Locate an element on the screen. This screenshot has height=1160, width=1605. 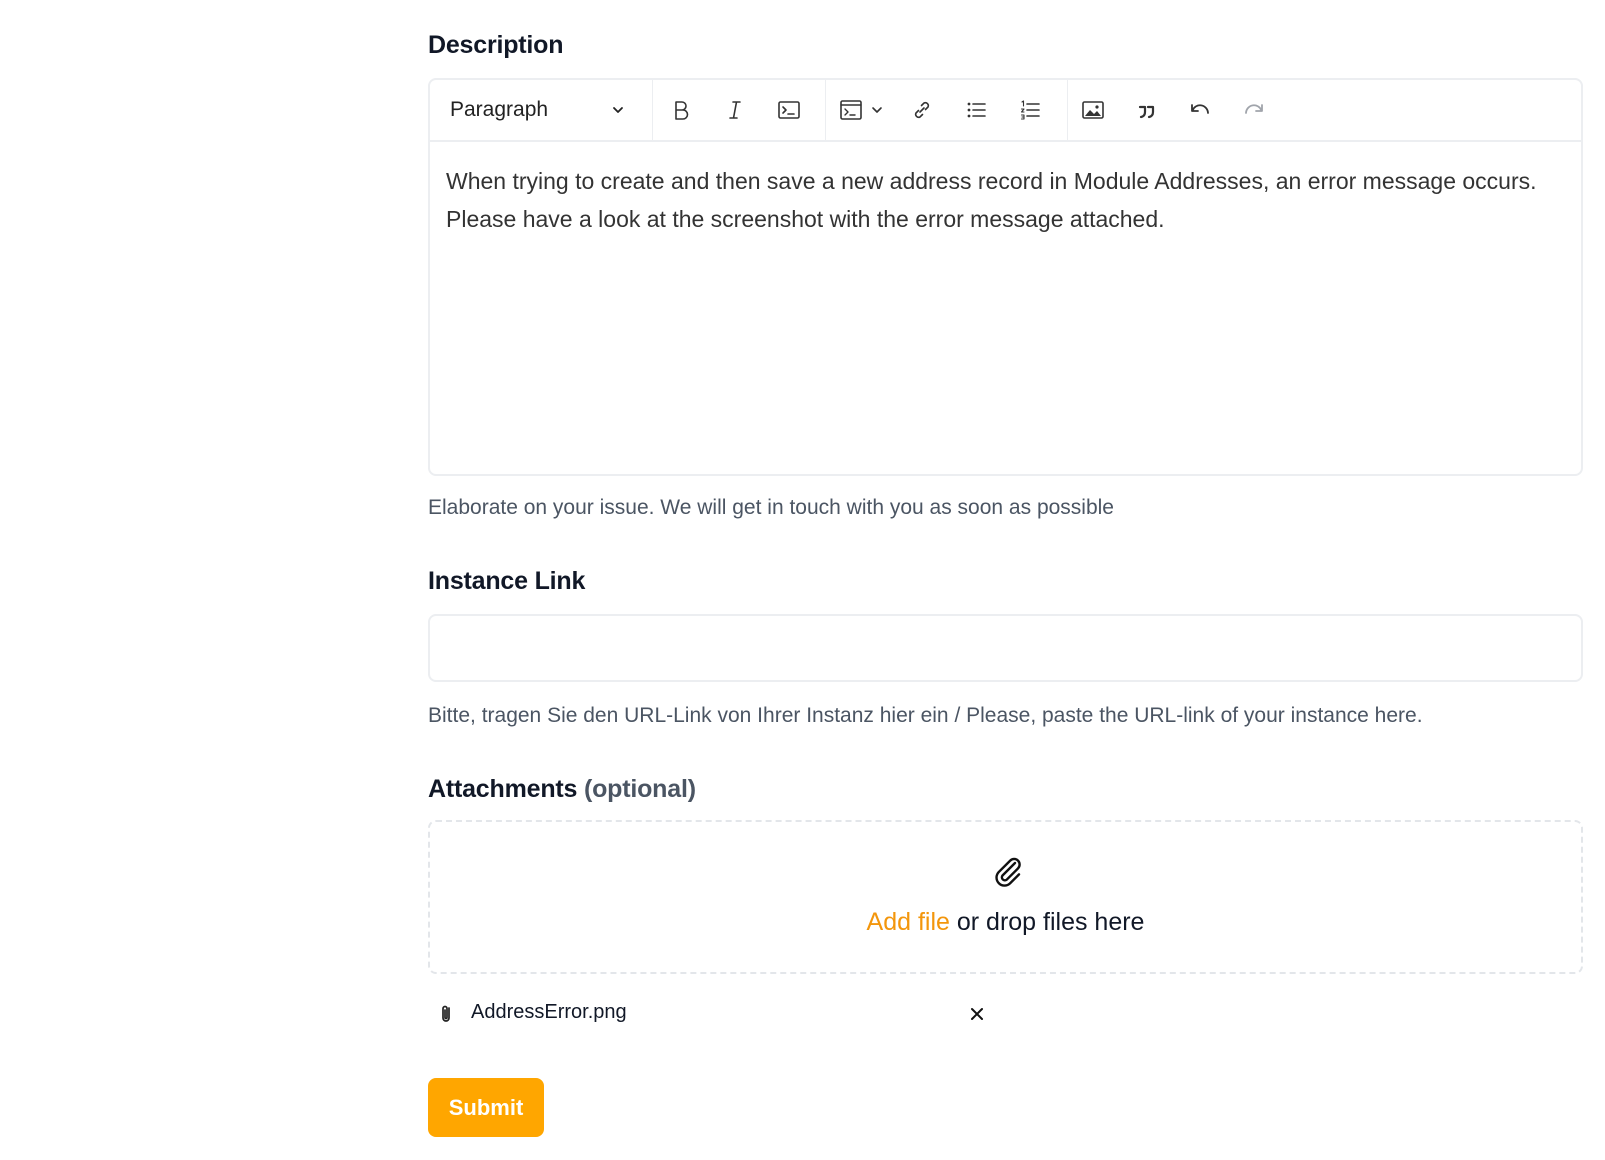
bold-icon is located at coordinates (681, 110).